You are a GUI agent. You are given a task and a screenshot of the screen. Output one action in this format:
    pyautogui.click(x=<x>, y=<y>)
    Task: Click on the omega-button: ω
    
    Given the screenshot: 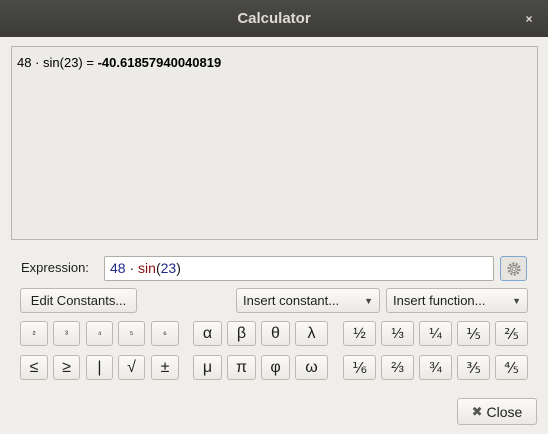 What is the action you would take?
    pyautogui.click(x=311, y=367)
    